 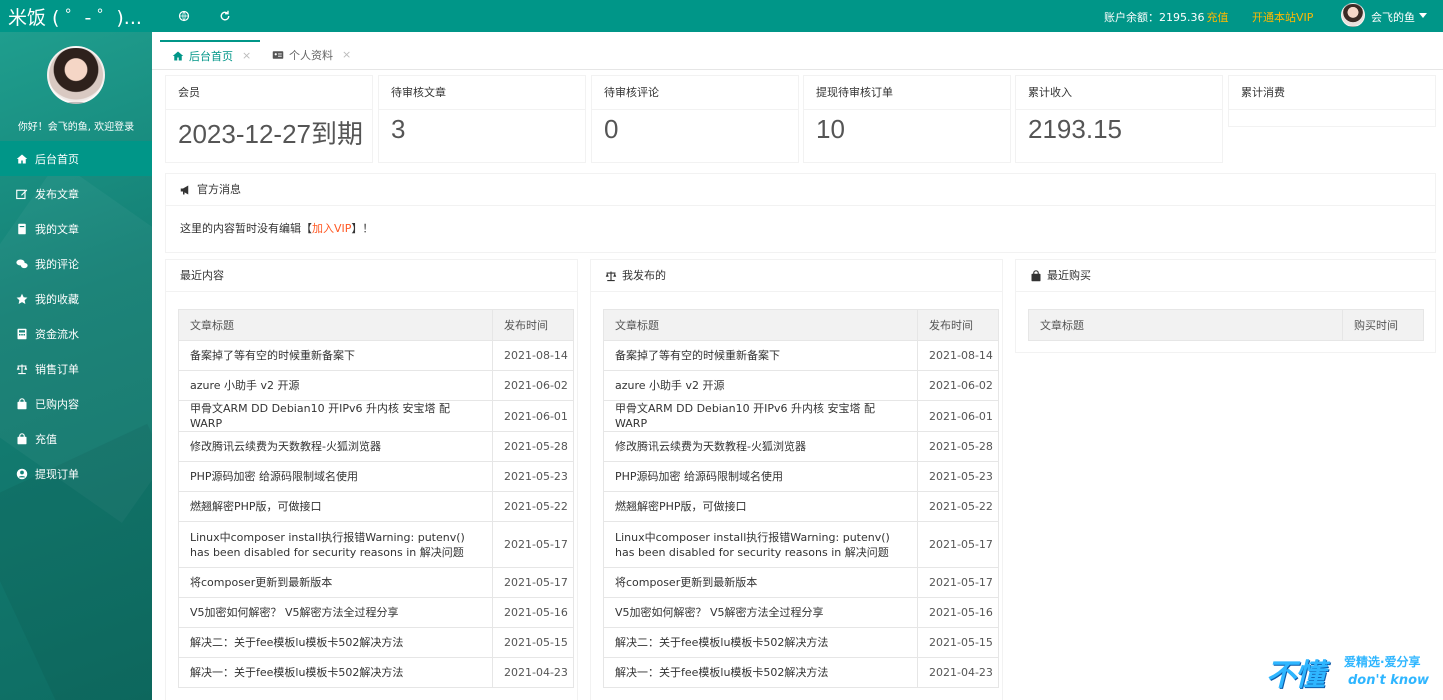 What do you see at coordinates (1282, 17) in the screenshot?
I see `open-vip-link: 开通本站VIP` at bounding box center [1282, 17].